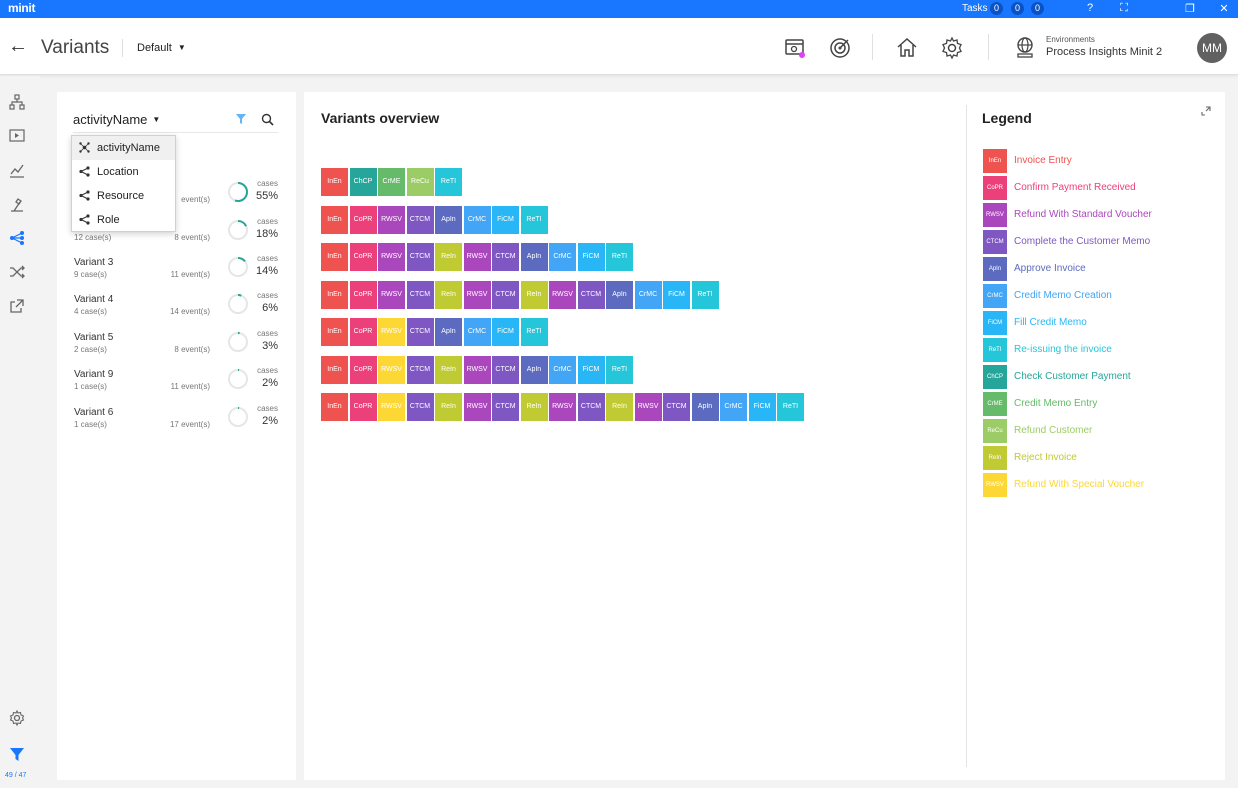  I want to click on microscope-icon, so click(17, 204).